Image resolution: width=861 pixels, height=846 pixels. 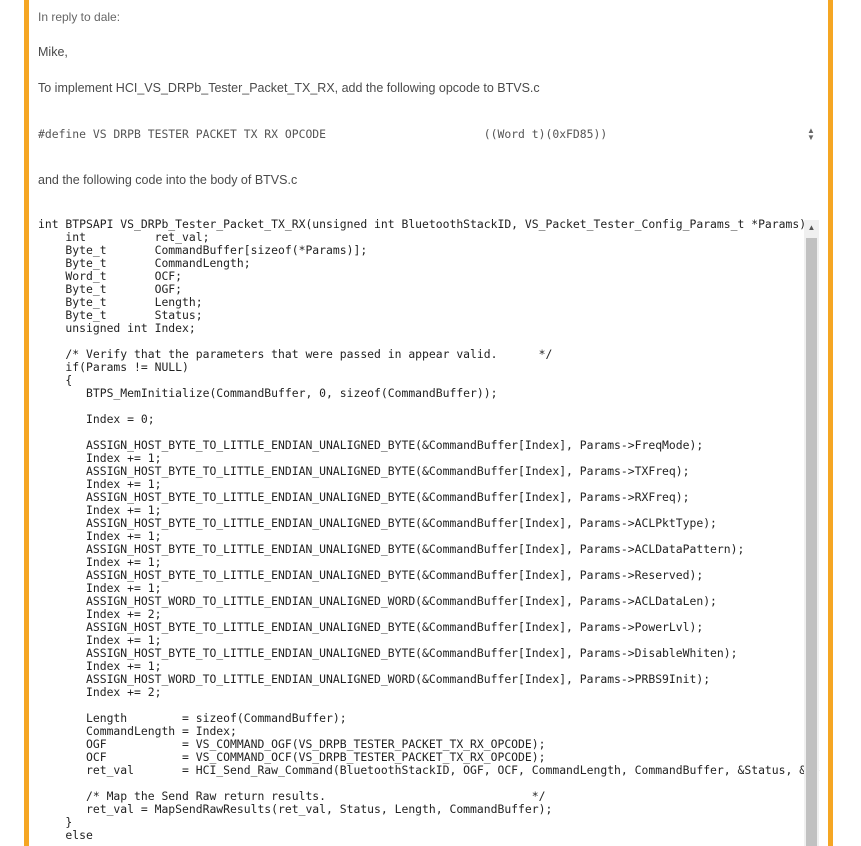 What do you see at coordinates (117, 328) in the screenshot?
I see `code-line: unsigned int Index;` at bounding box center [117, 328].